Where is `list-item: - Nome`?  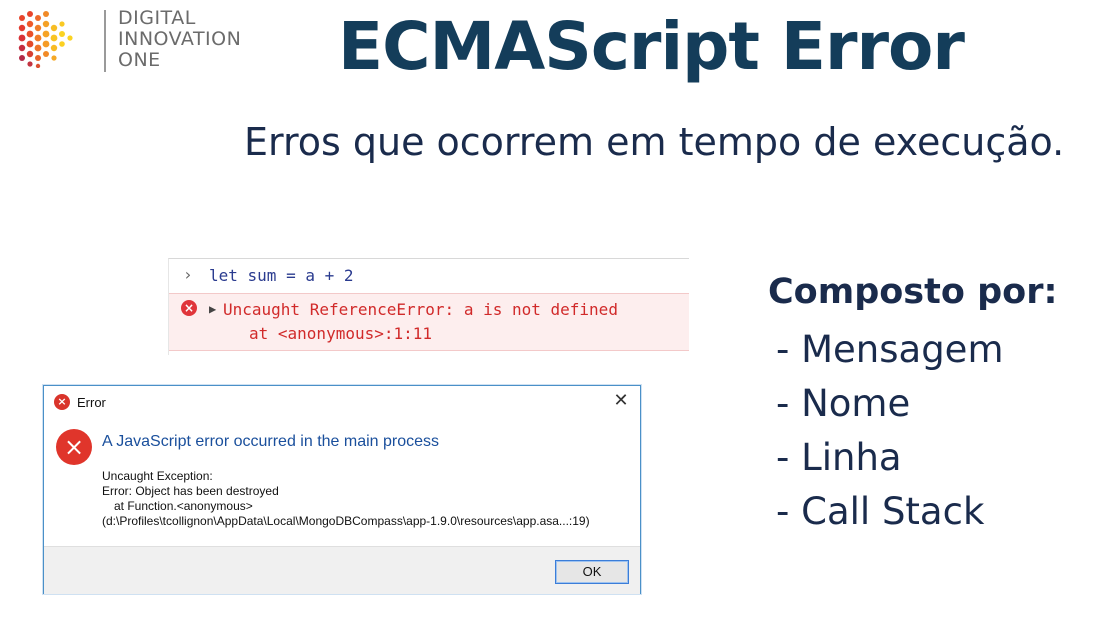 list-item: - Nome is located at coordinates (843, 403).